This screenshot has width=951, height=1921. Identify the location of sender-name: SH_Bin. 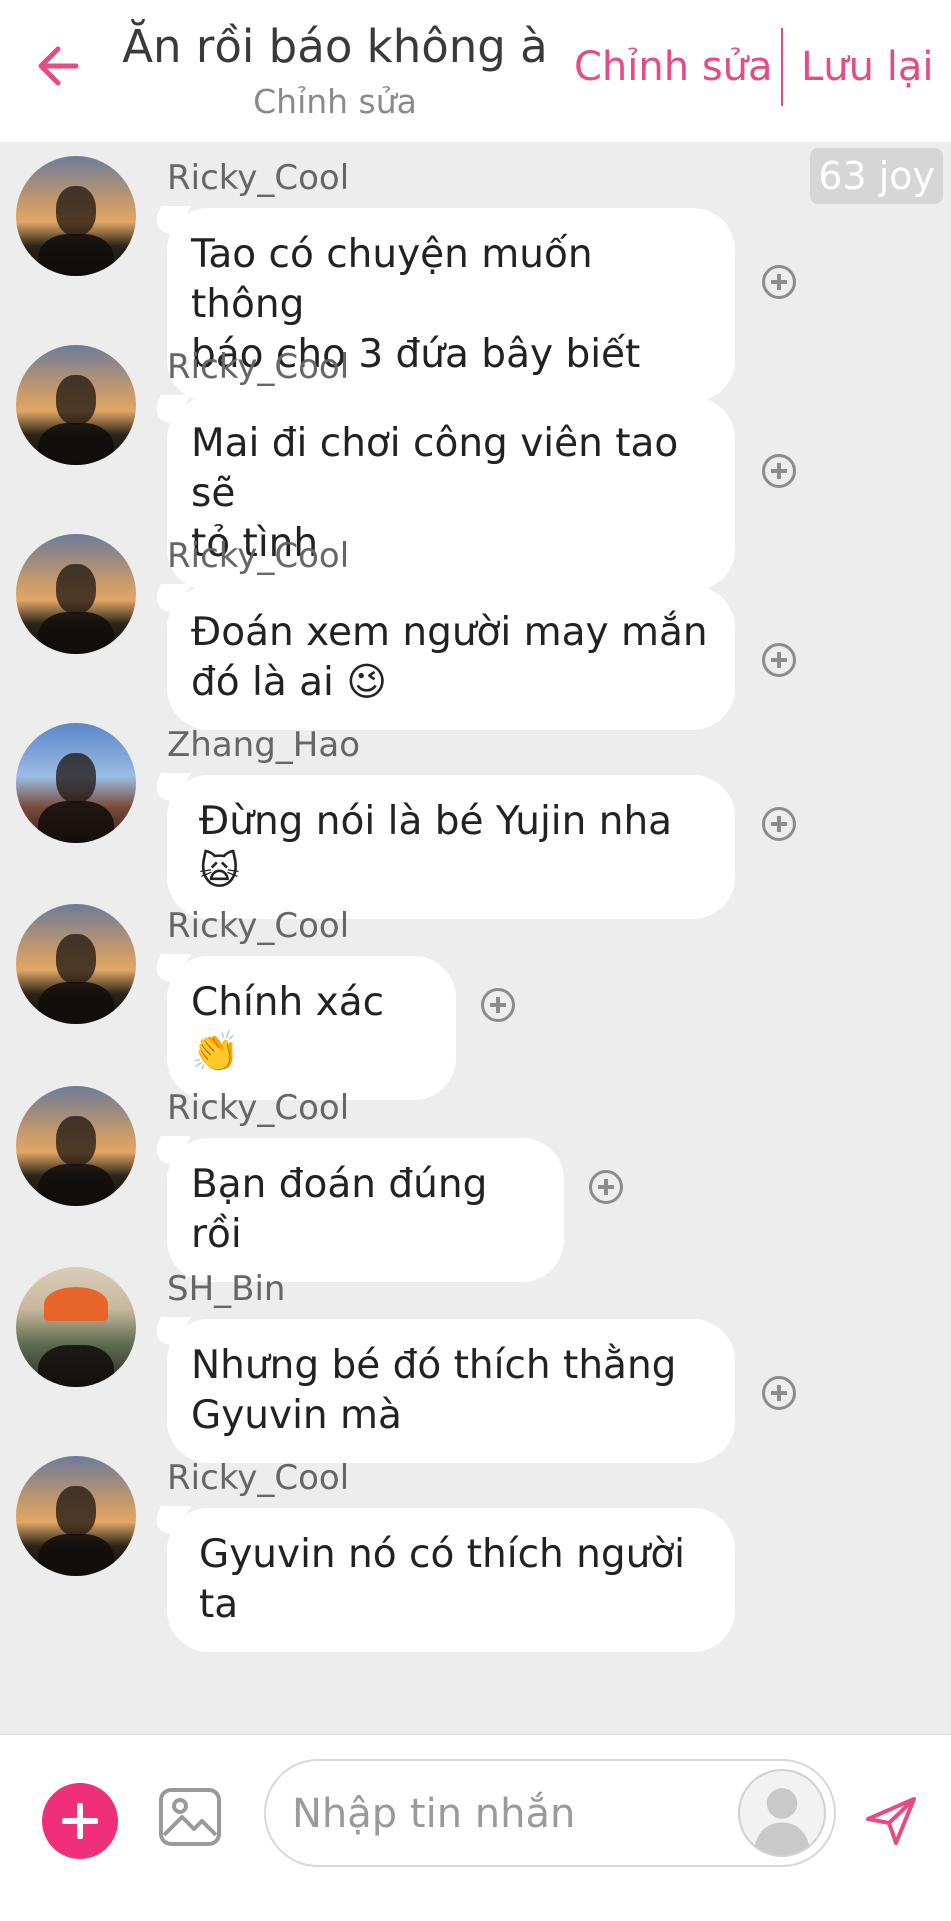
(226, 1289).